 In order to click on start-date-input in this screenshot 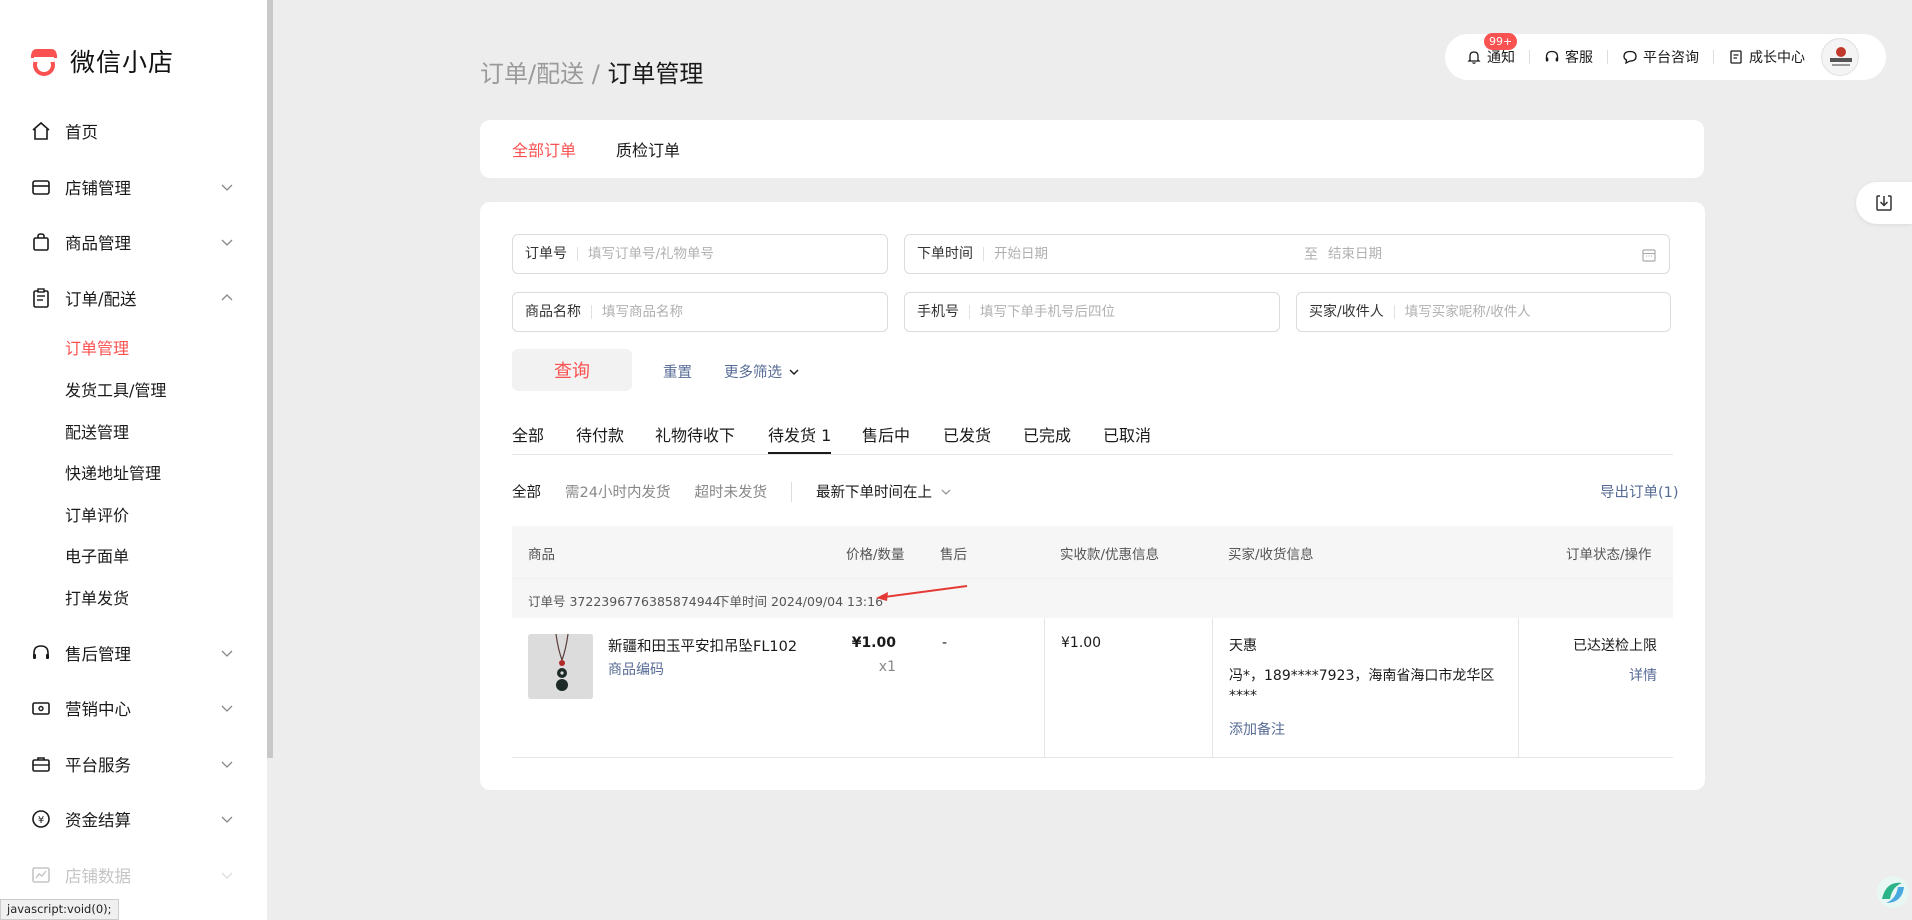, I will do `click(1144, 254)`.